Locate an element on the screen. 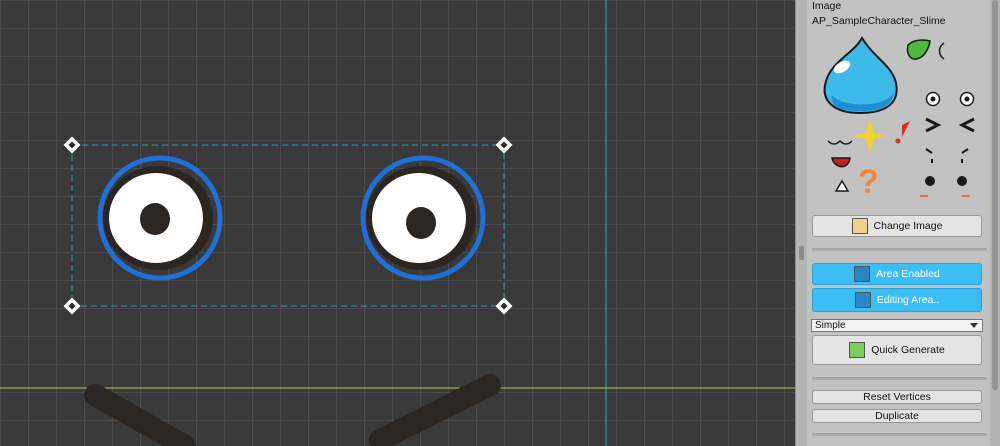  leaf-sprite is located at coordinates (918, 49).